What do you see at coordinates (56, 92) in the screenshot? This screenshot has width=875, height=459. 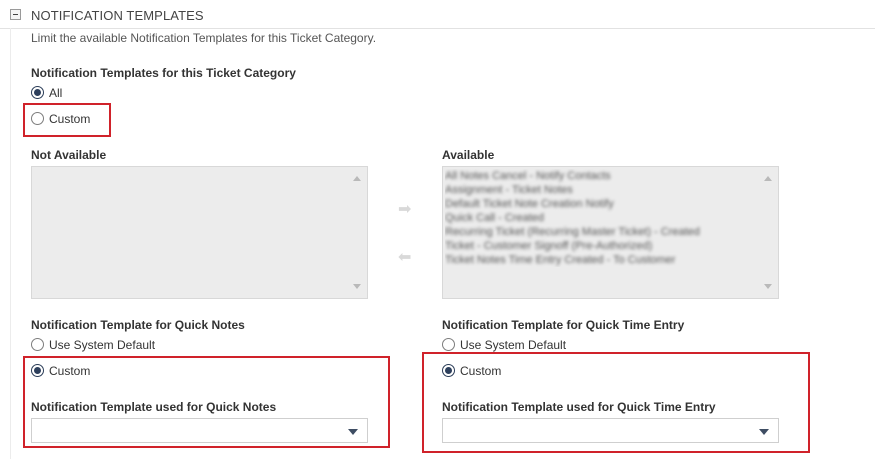 I see `radio-all-label: All` at bounding box center [56, 92].